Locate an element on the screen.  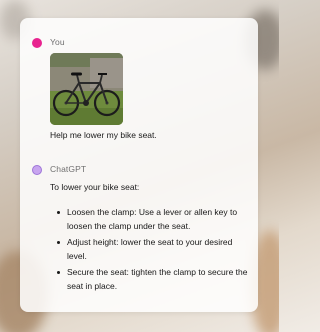
assistant-avatar is located at coordinates (37, 170).